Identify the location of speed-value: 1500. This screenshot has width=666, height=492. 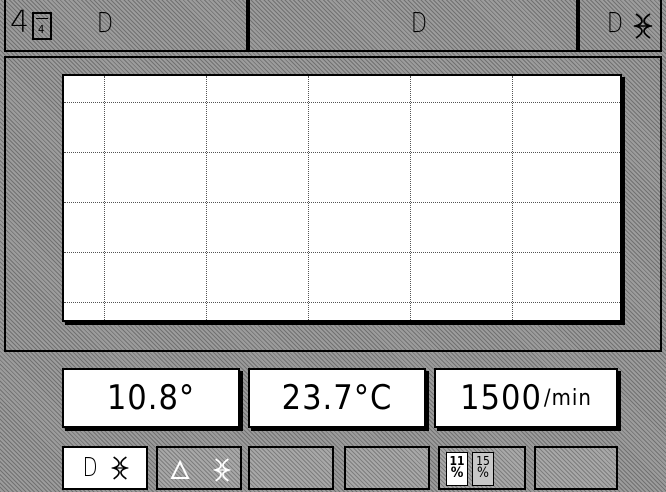
(501, 398).